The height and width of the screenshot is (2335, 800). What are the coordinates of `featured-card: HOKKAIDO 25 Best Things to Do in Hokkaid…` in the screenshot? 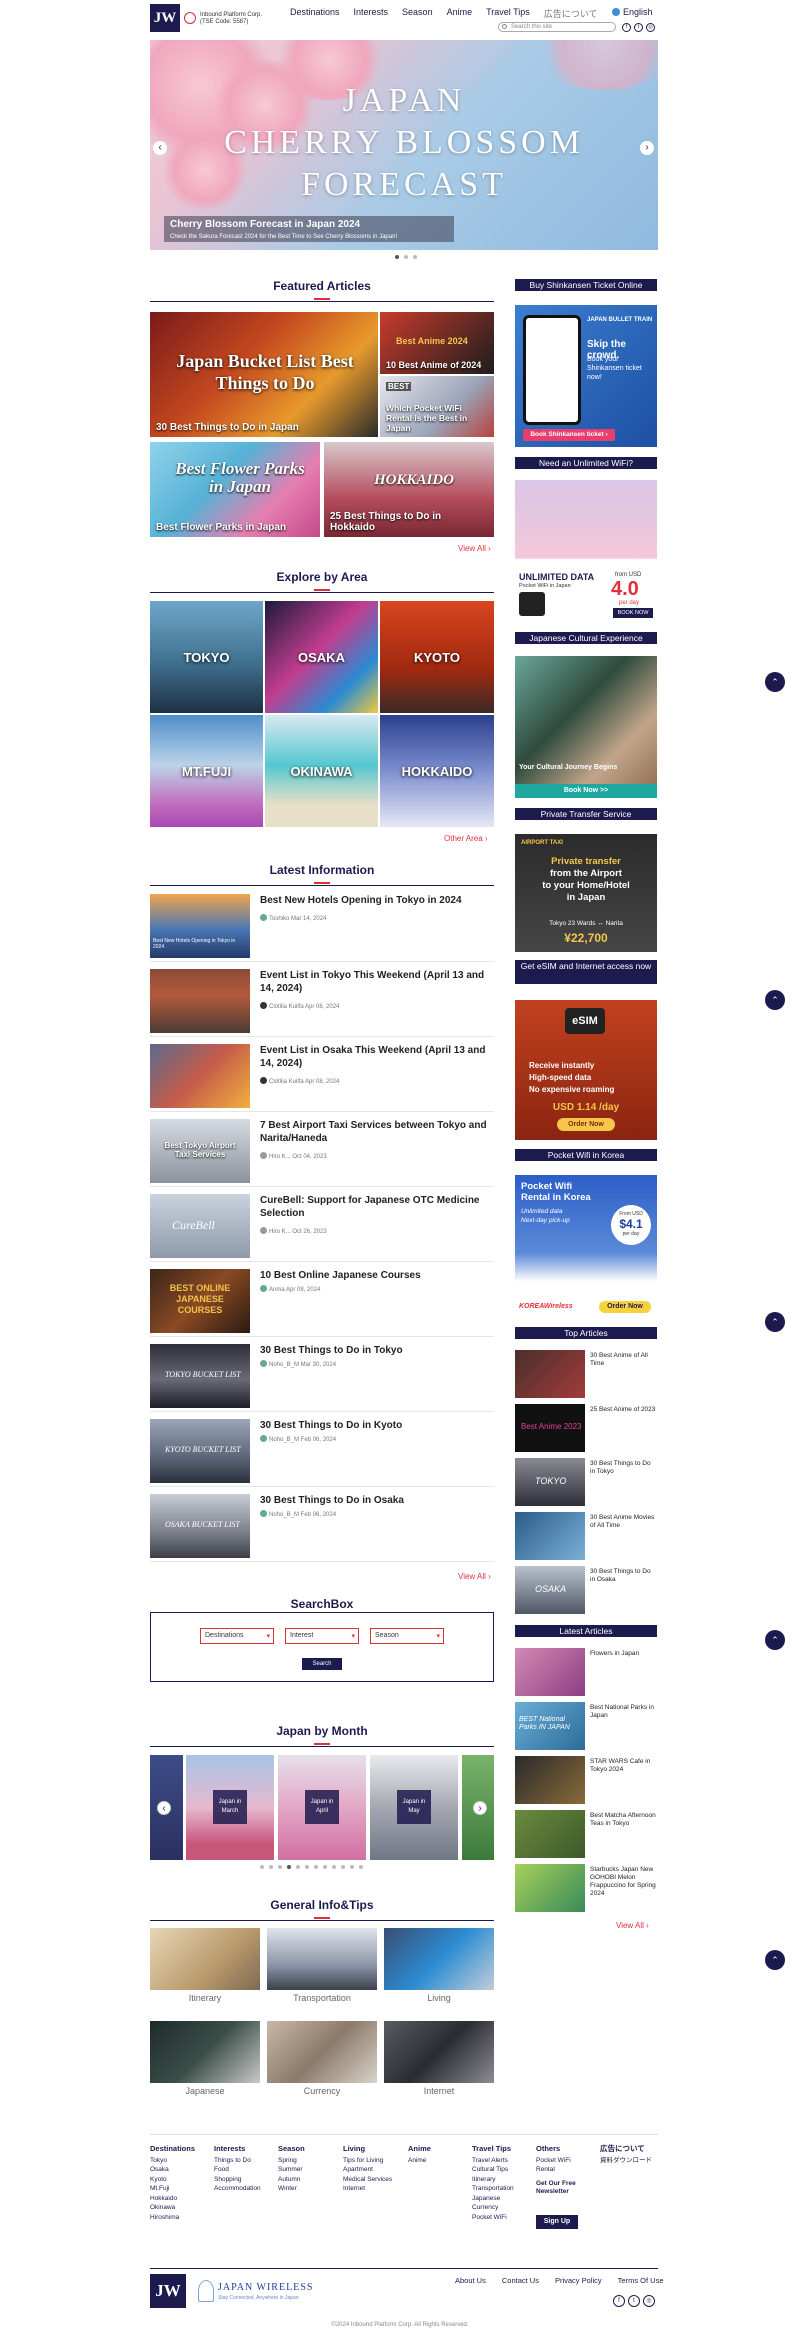 It's located at (409, 489).